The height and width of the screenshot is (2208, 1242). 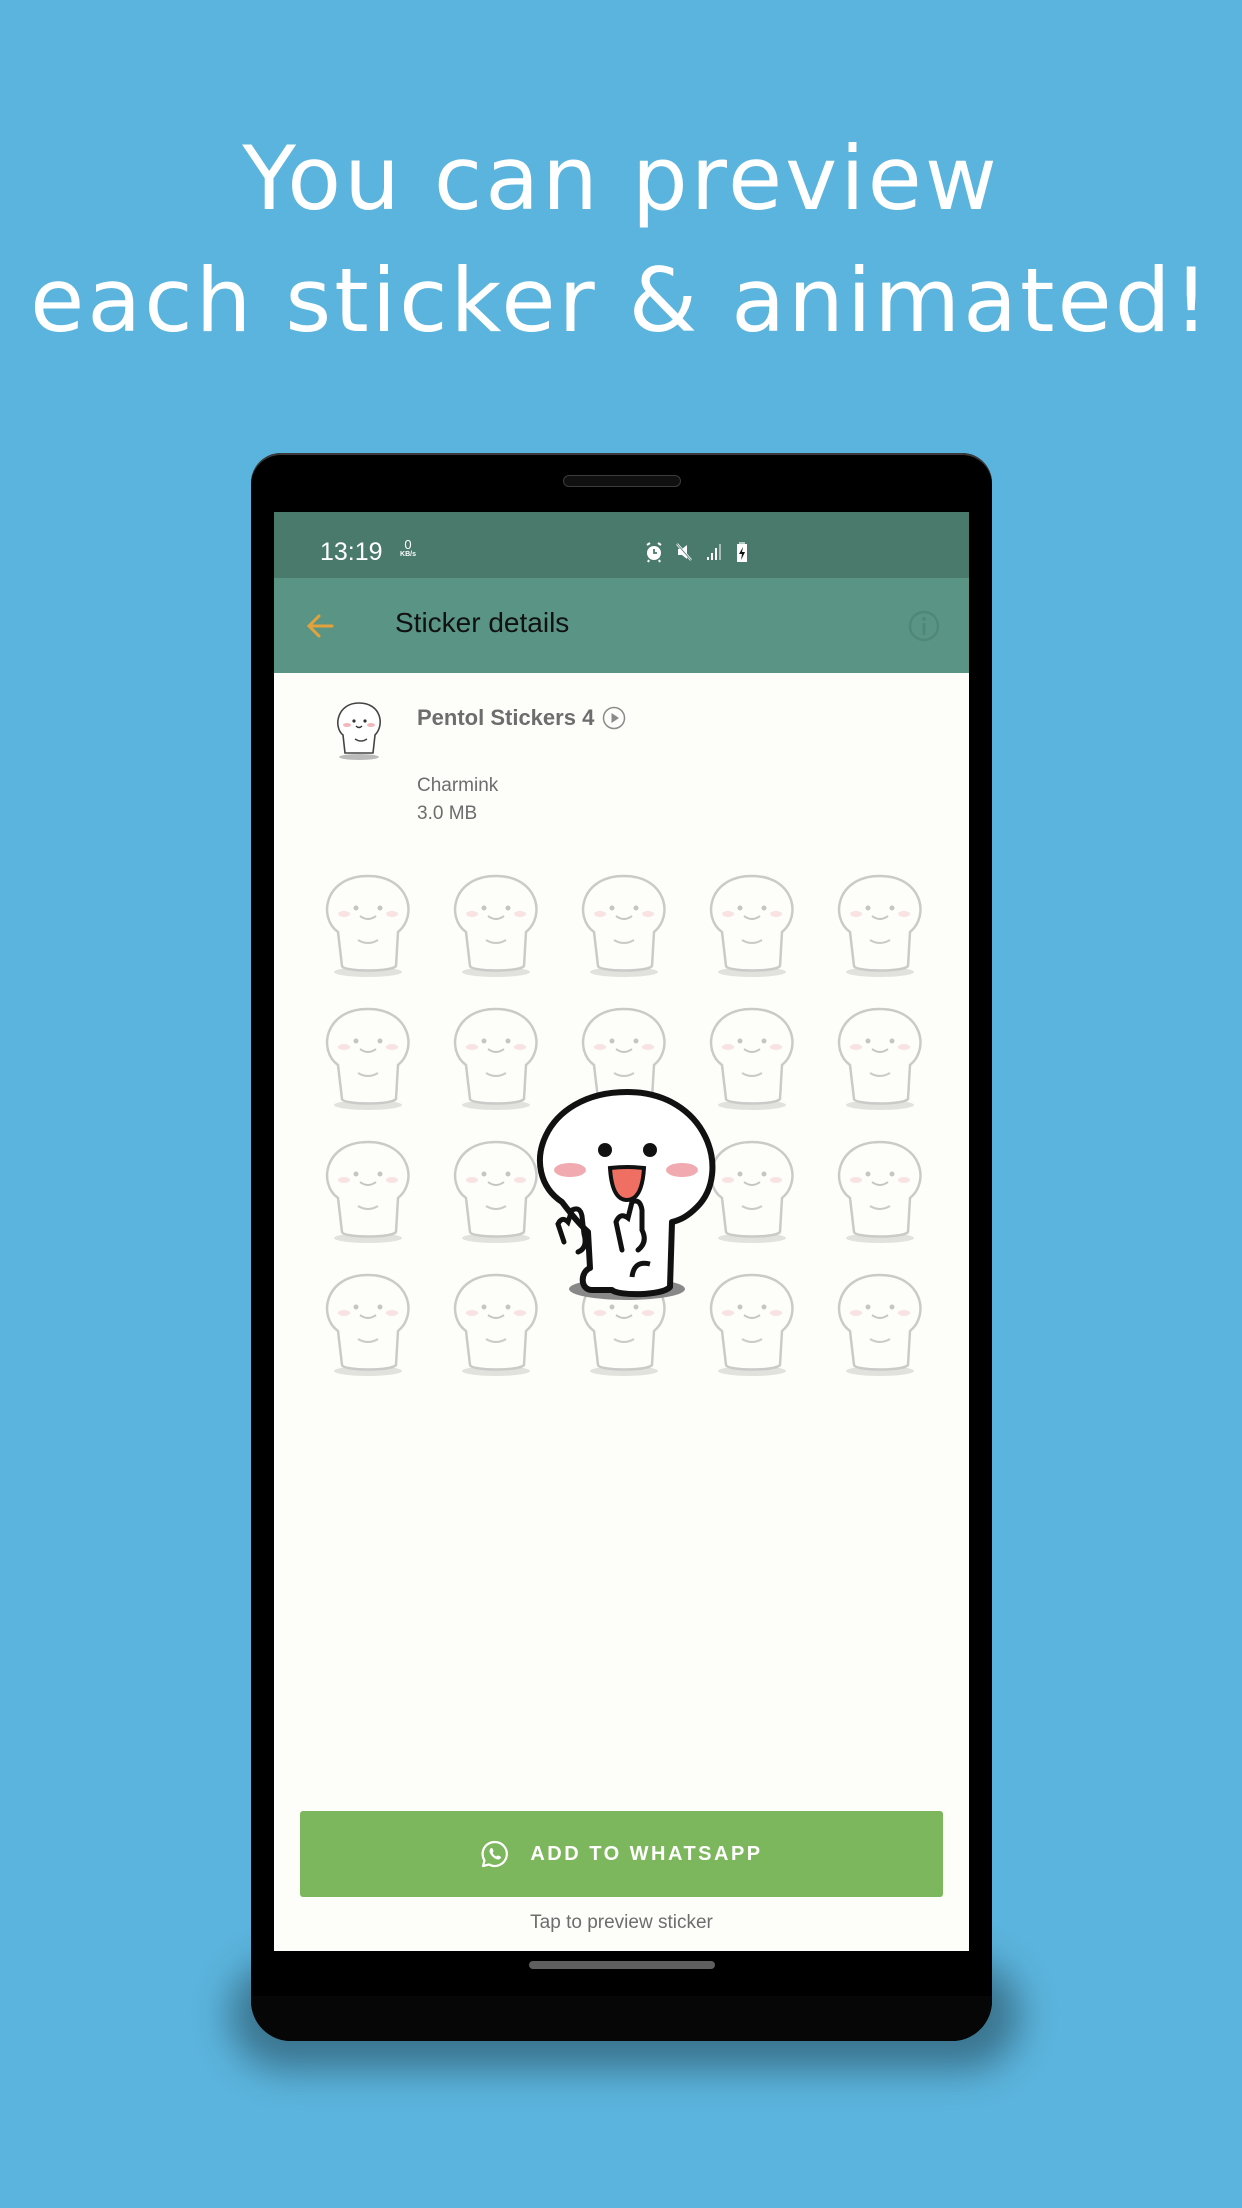 I want to click on sticker-thinking-sparkle, so click(x=752, y=923).